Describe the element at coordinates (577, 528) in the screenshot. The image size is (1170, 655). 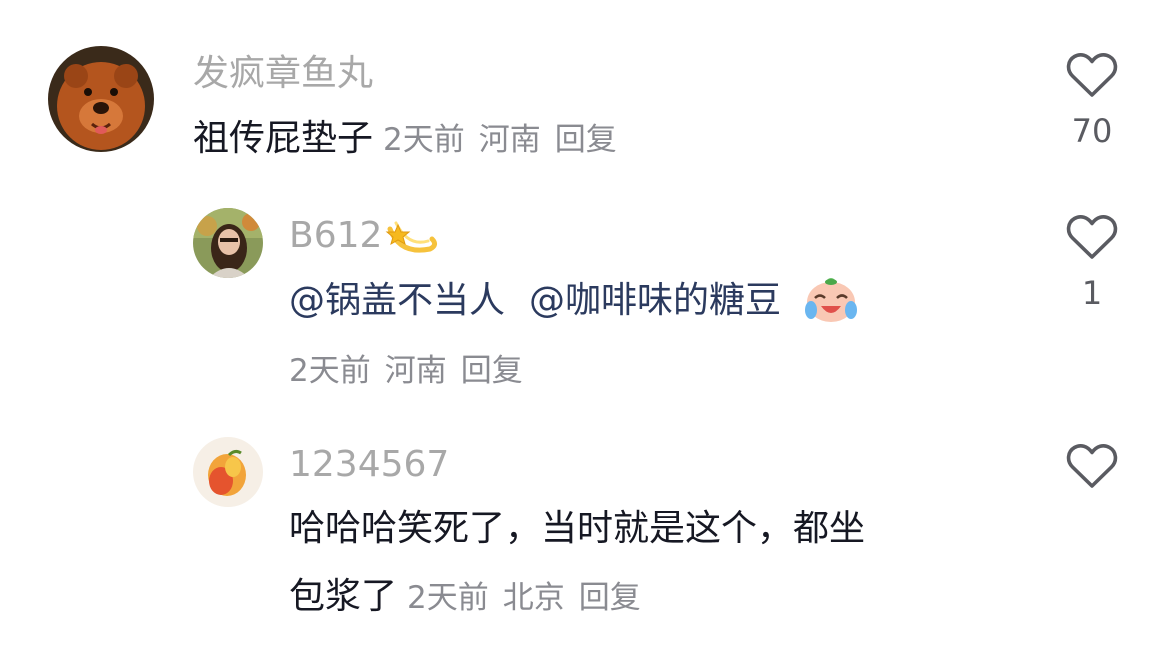
I see `comment-body-line: 哈哈哈笑死了，当时就是这个，都坐` at that location.